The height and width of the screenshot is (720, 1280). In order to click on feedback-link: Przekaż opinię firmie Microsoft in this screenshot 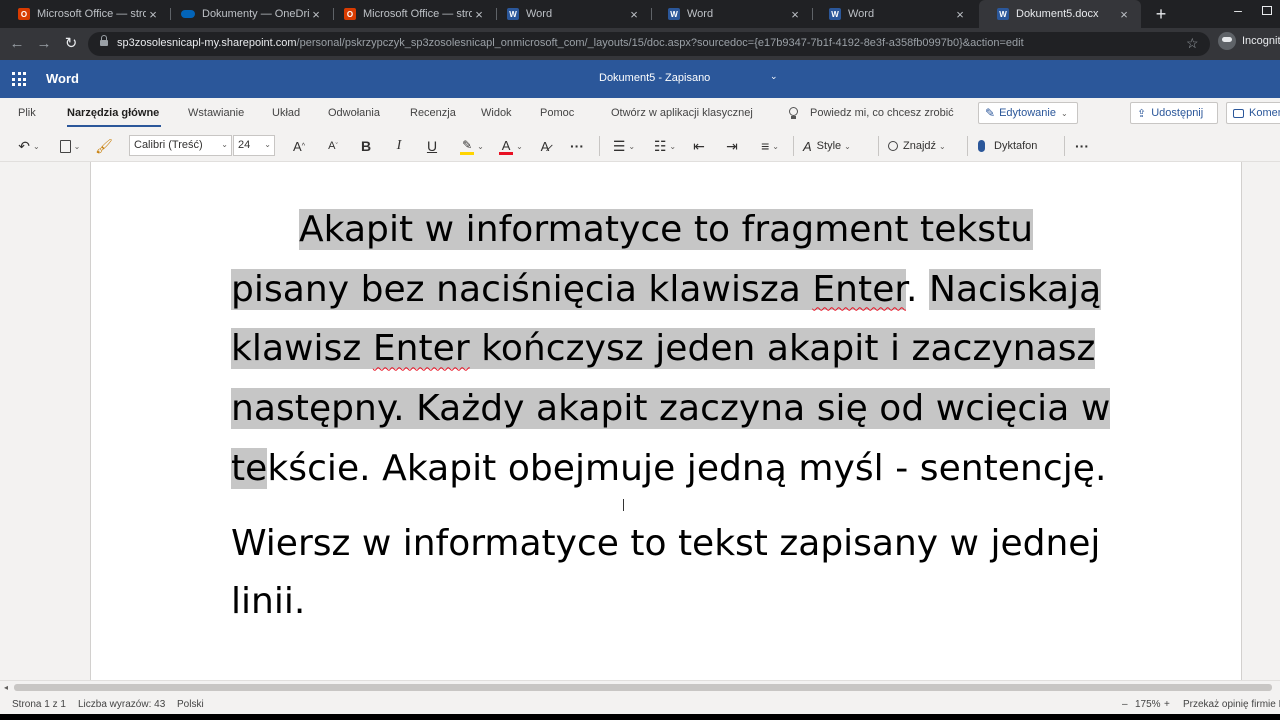, I will do `click(1231, 704)`.